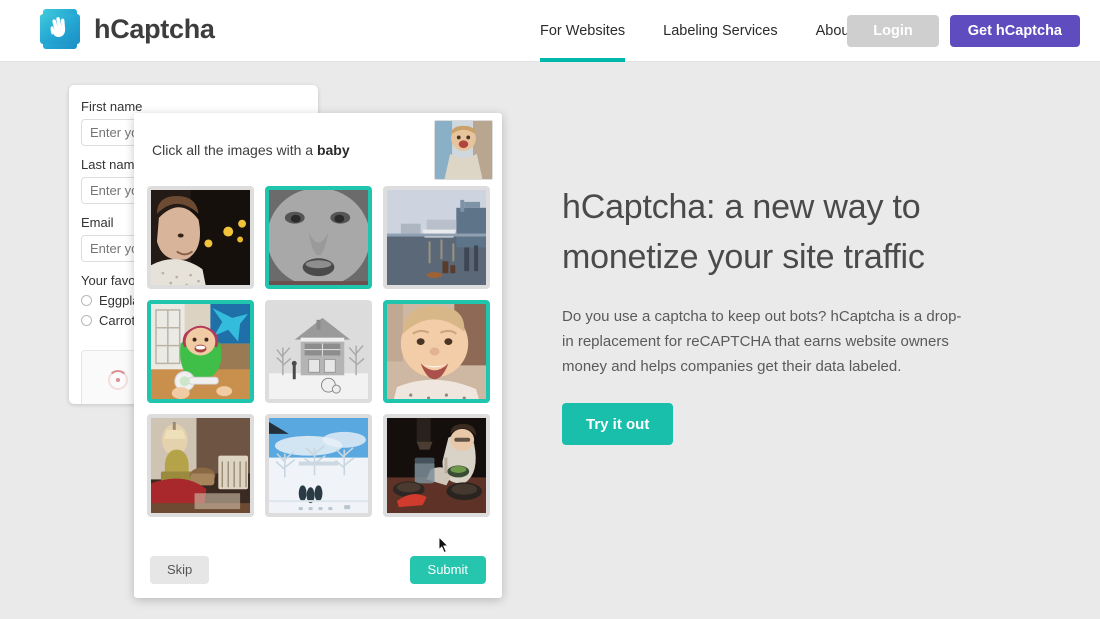 Image resolution: width=1100 pixels, height=619 pixels. I want to click on captcha-prompt: Click all the images with a baby, so click(251, 150).